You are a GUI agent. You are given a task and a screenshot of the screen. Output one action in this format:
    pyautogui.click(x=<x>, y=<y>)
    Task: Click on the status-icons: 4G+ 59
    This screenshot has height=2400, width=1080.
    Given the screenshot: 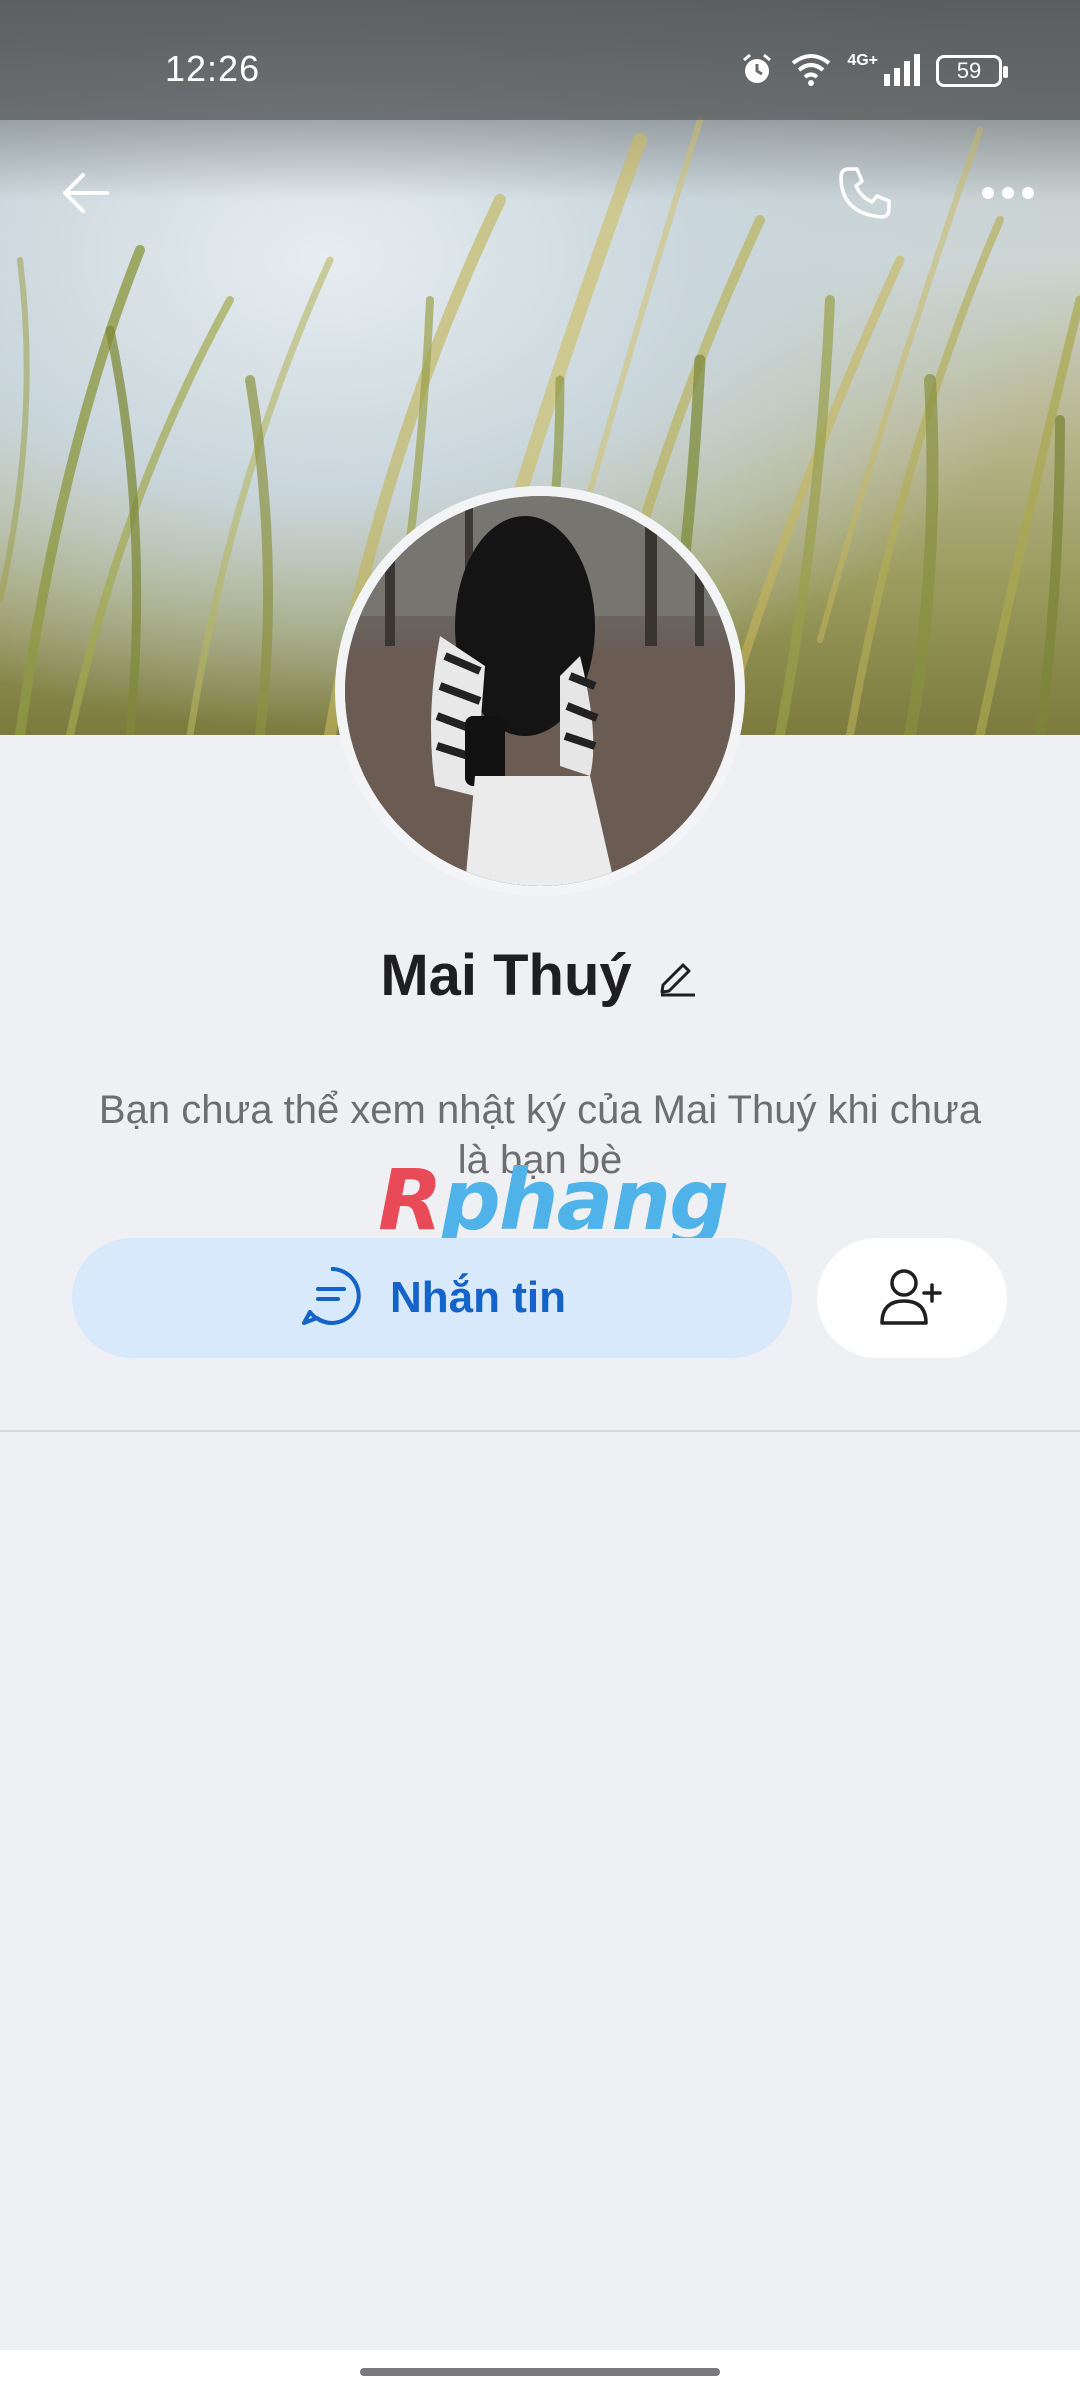 What is the action you would take?
    pyautogui.click(x=873, y=71)
    